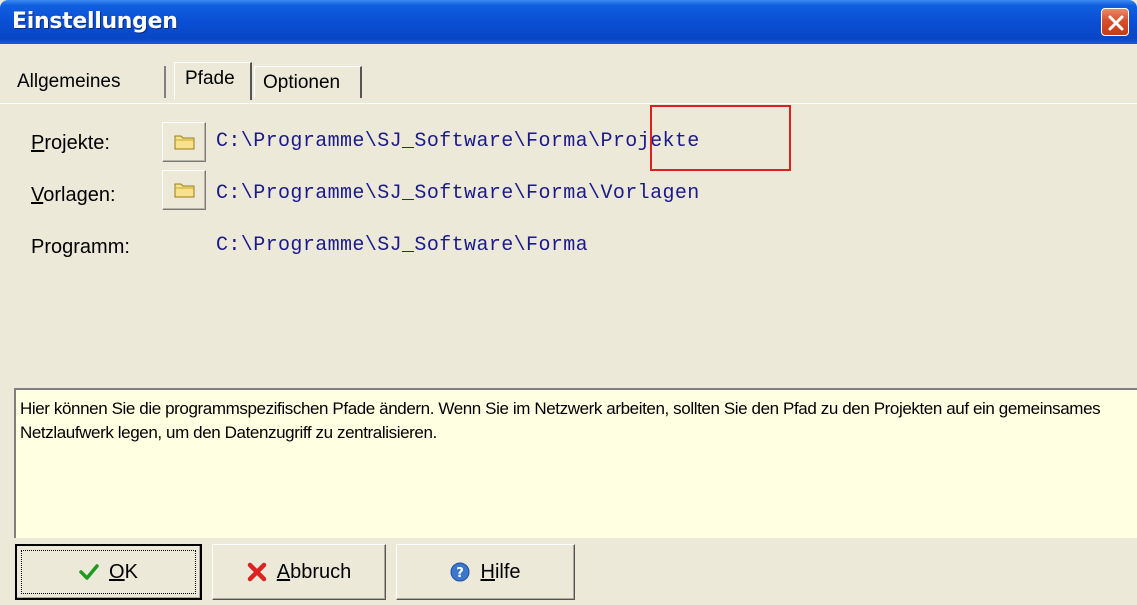 Image resolution: width=1137 pixels, height=605 pixels. What do you see at coordinates (123, 571) in the screenshot?
I see `ok-label: OK` at bounding box center [123, 571].